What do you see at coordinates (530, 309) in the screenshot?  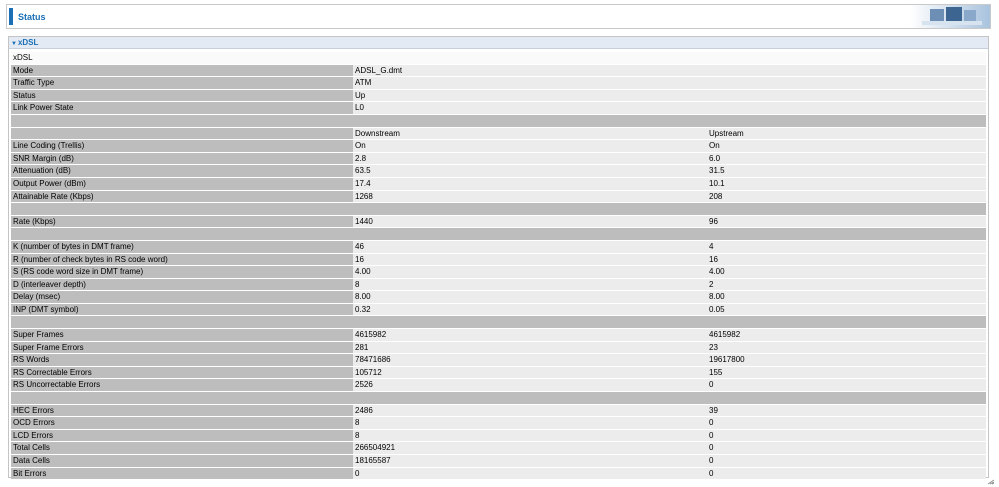 I see `downstream-value: 0.32` at bounding box center [530, 309].